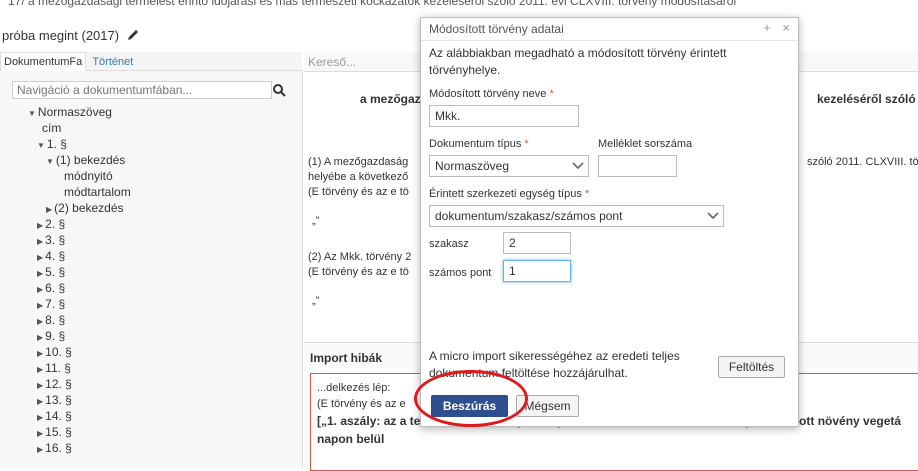 The image size is (918, 471). Describe the element at coordinates (51, 272) in the screenshot. I see `tree-node: ▶ 5. §` at that location.